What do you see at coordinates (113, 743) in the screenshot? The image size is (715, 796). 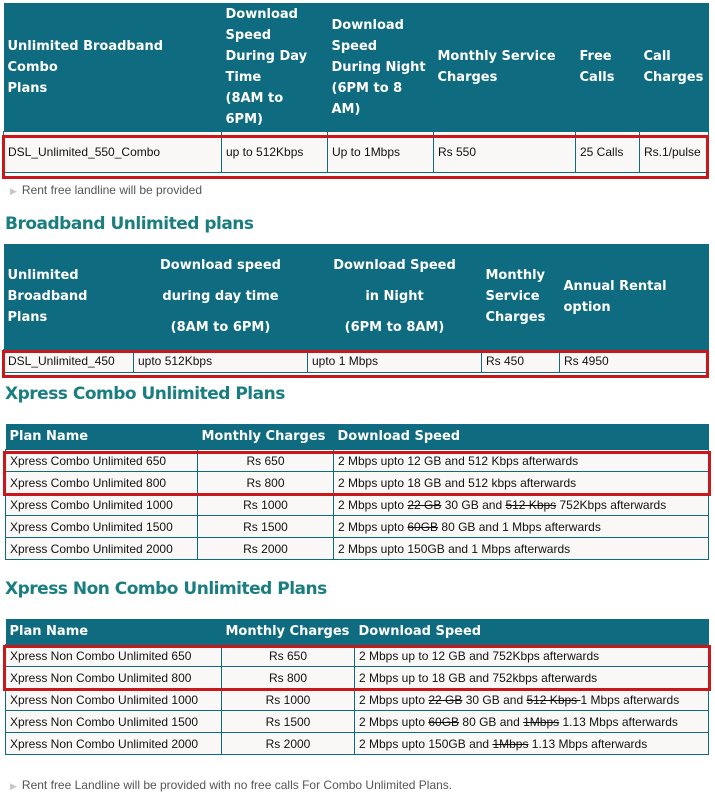 I see `plan-name: Xpress Non Combo Unlimited 2000` at bounding box center [113, 743].